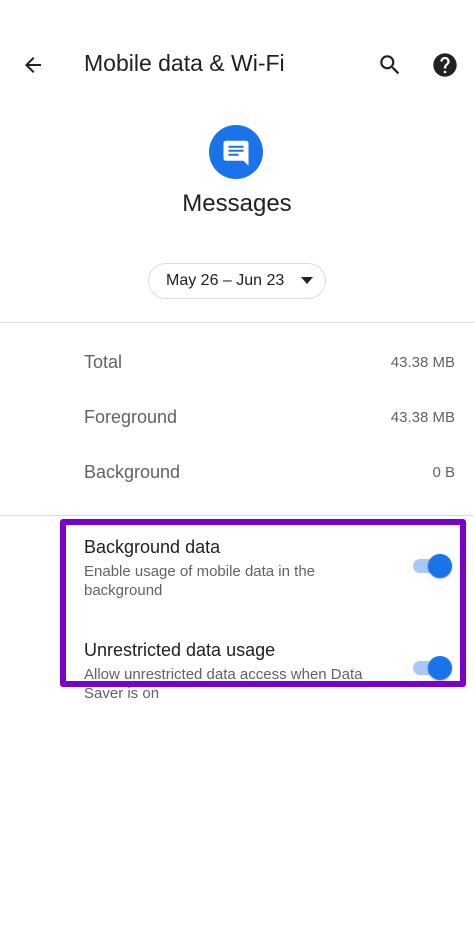 The height and width of the screenshot is (947, 474). What do you see at coordinates (237, 203) in the screenshot?
I see `app-name: Messages` at bounding box center [237, 203].